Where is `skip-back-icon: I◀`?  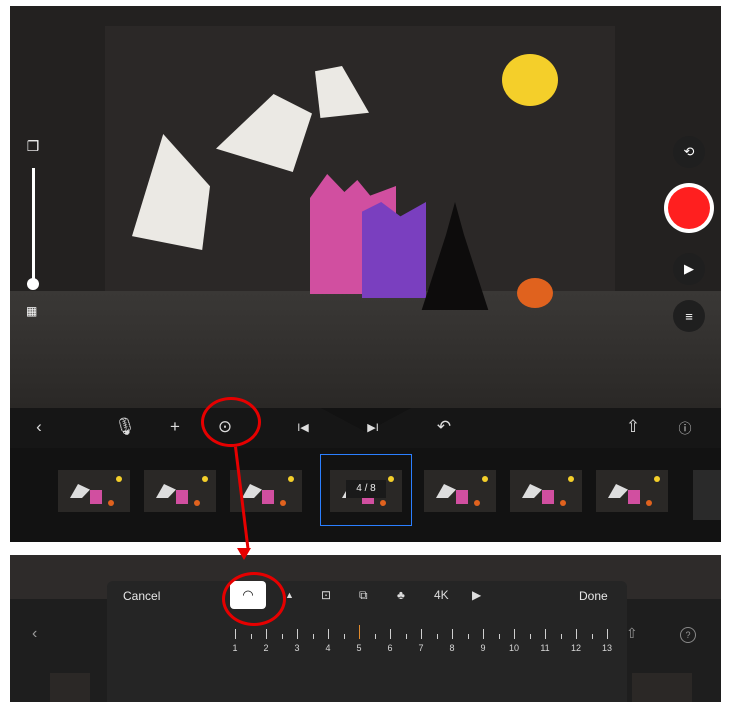 skip-back-icon: I◀ is located at coordinates (303, 427).